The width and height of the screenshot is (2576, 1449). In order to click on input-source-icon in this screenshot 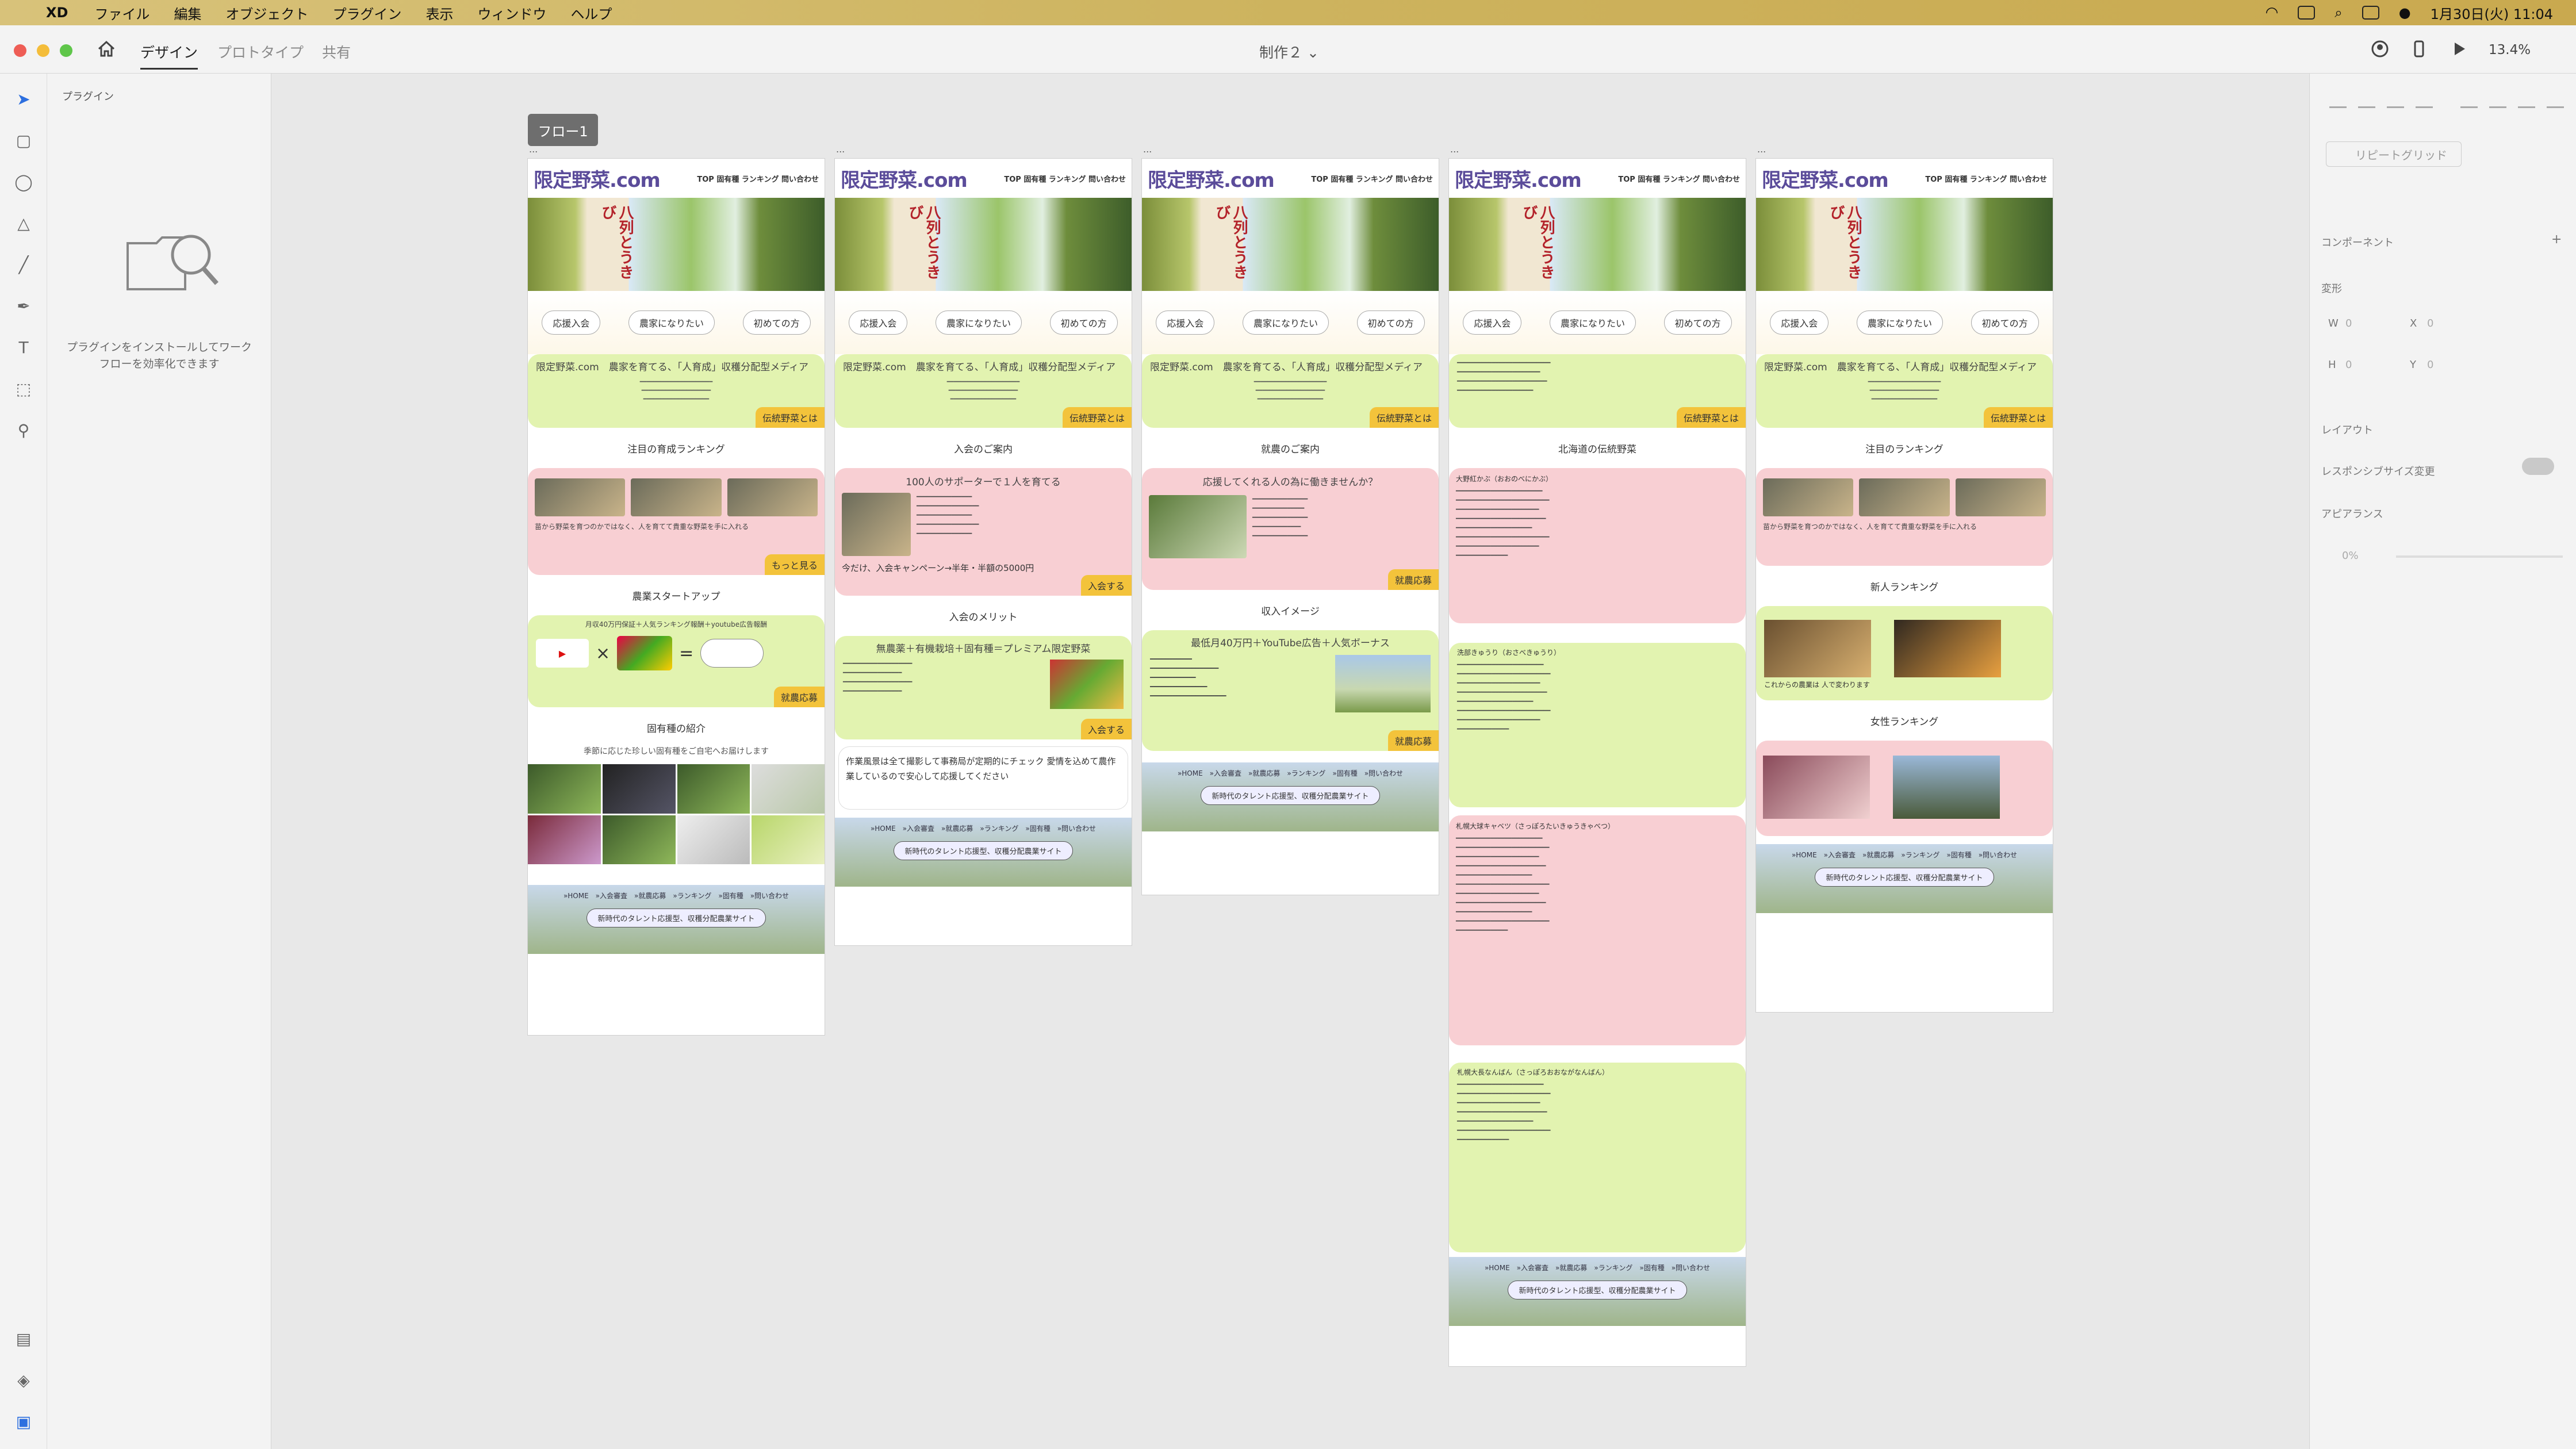, I will do `click(2307, 13)`.